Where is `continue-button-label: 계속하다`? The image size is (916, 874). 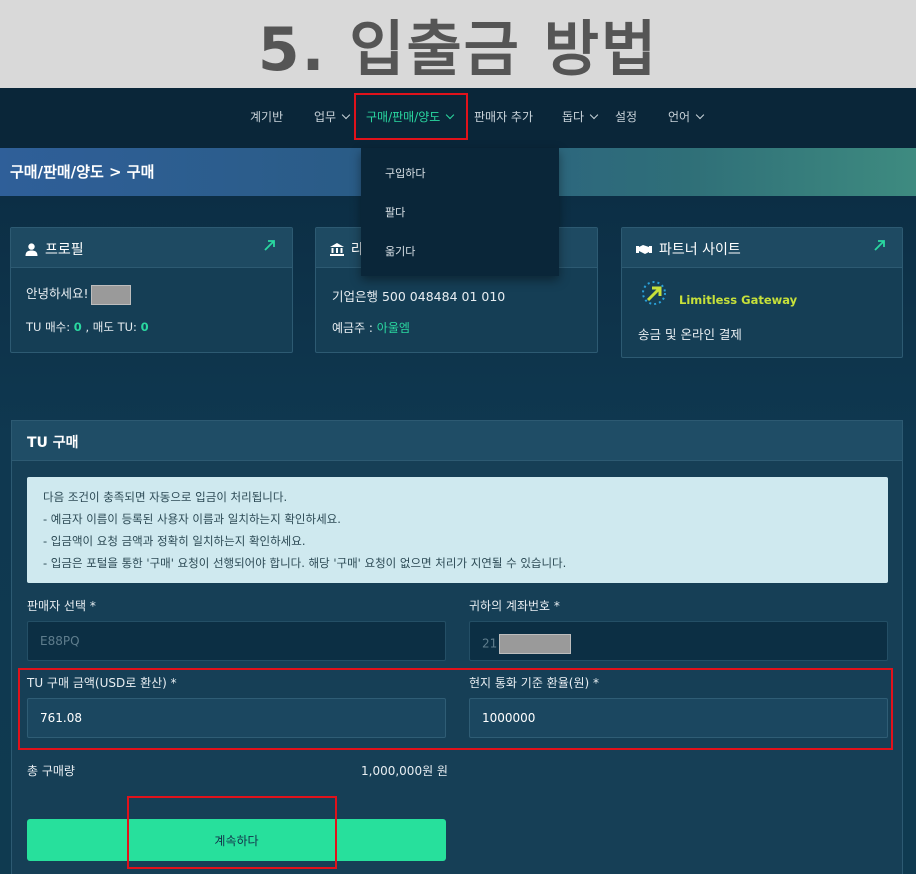 continue-button-label: 계속하다 is located at coordinates (236, 840).